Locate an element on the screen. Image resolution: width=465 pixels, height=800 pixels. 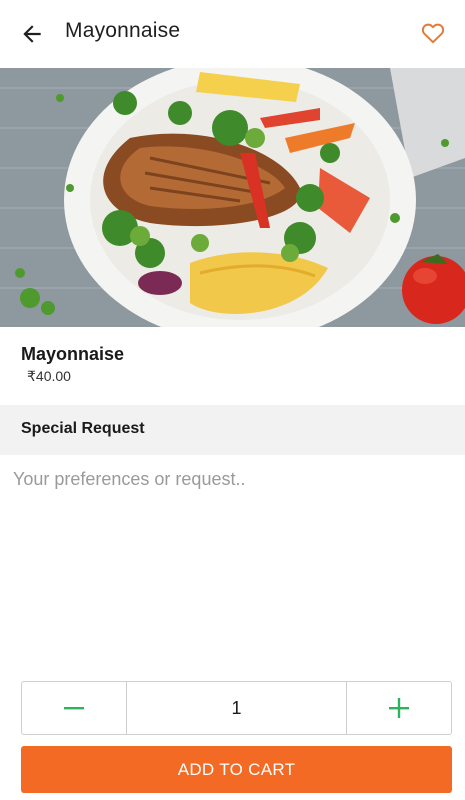
item-info: Mayonnaise ₹40.00 is located at coordinates (232, 366).